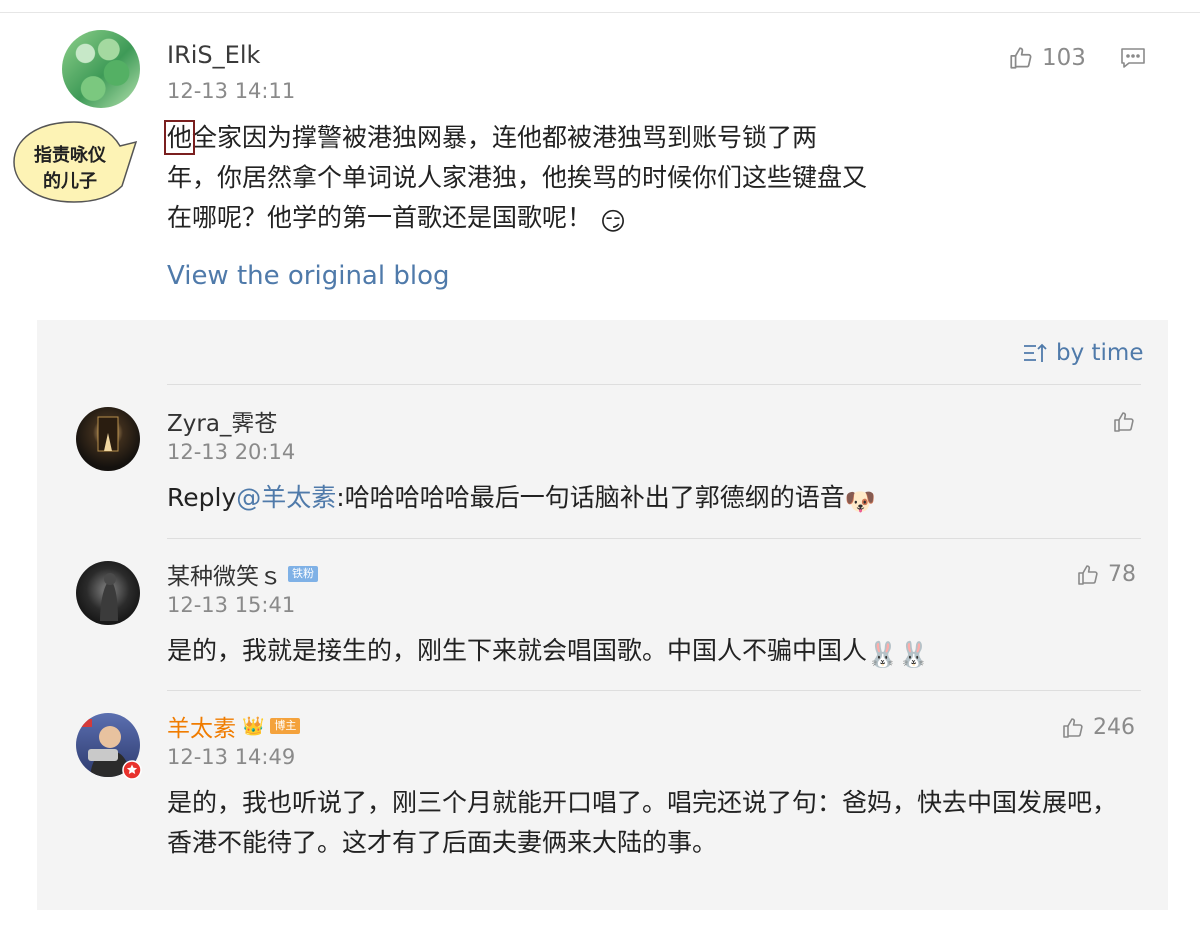 The image size is (1200, 943). Describe the element at coordinates (231, 757) in the screenshot. I see `reply-timestamp: 12-13 14:49` at that location.